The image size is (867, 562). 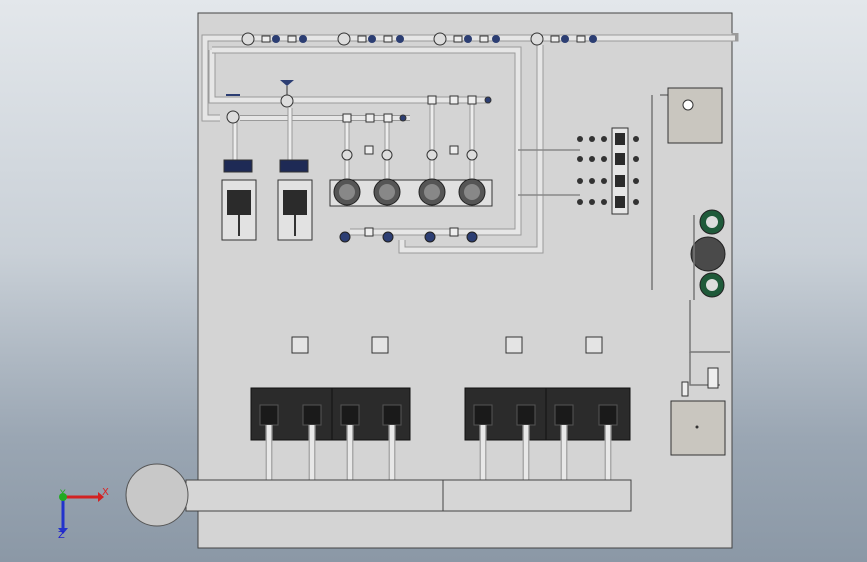 I want to click on round-tank, so click(x=157, y=495).